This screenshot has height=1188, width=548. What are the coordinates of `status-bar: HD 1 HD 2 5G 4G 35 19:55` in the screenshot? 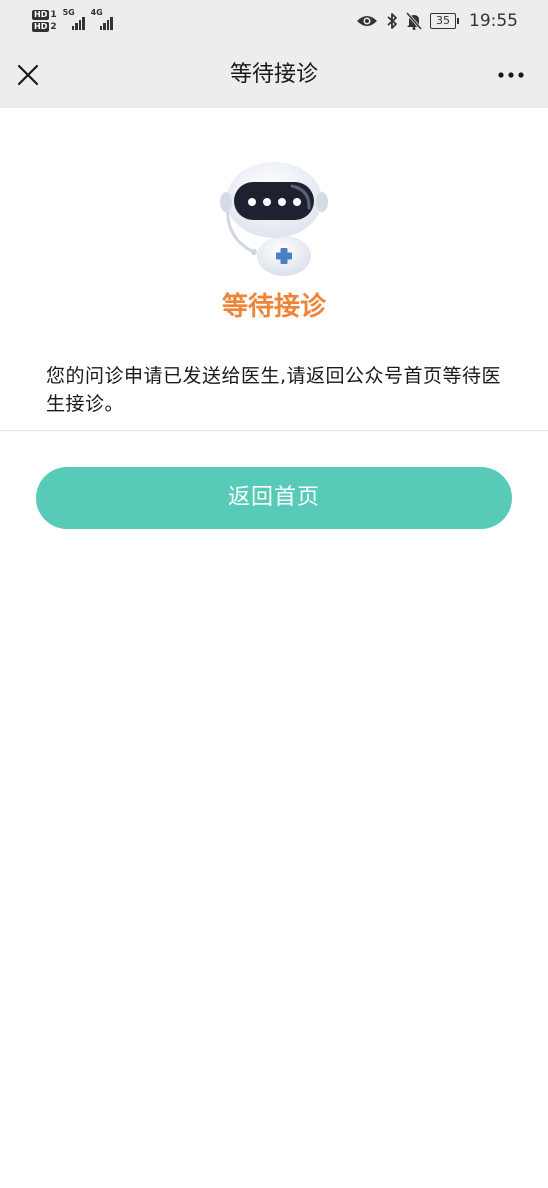 It's located at (274, 21).